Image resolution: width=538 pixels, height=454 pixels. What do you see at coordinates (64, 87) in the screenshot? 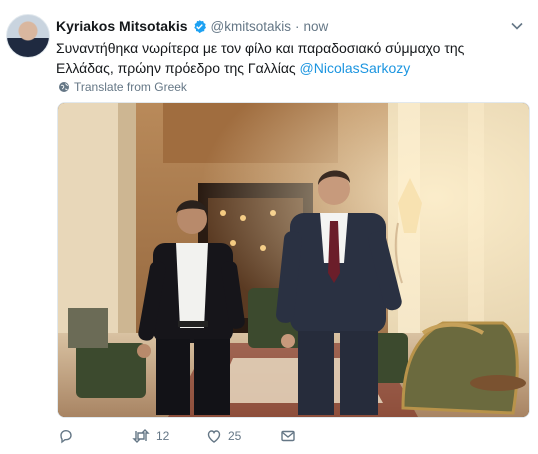
I see `globe-icon` at bounding box center [64, 87].